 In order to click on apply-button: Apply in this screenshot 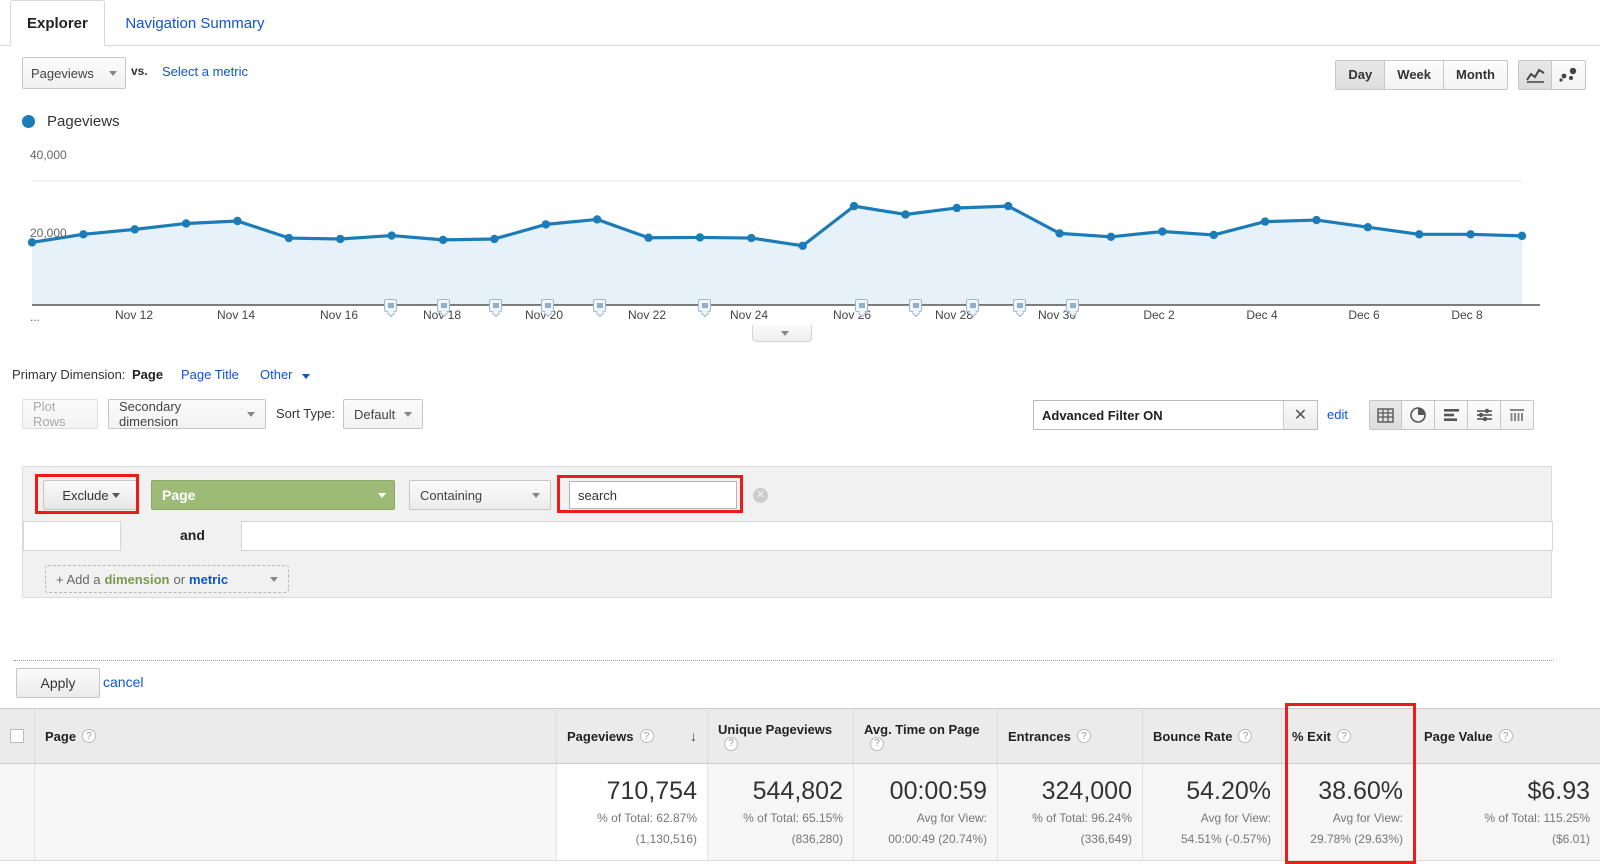, I will do `click(58, 683)`.